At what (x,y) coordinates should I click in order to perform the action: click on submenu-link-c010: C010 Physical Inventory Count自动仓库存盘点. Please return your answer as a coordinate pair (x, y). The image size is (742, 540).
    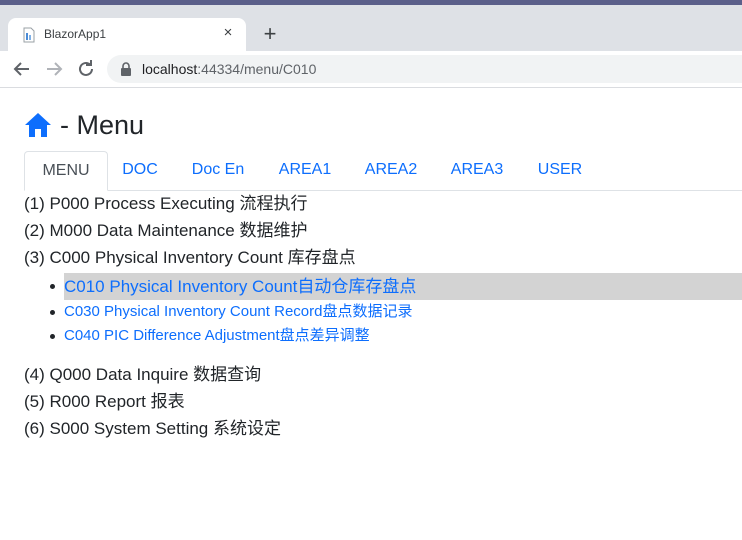
    Looking at the image, I should click on (240, 286).